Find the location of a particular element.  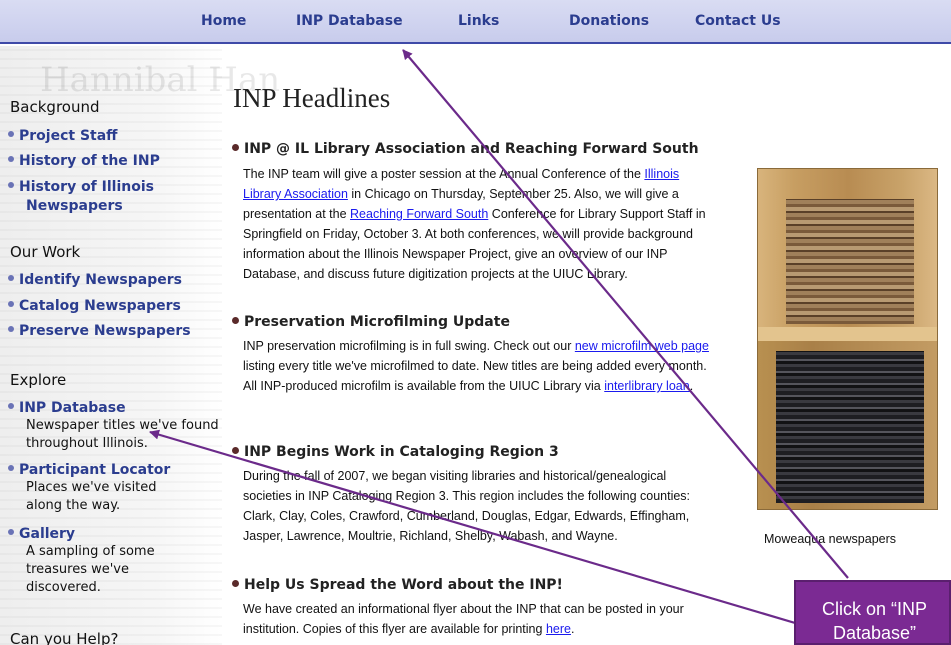

sidebar-item-history-illinois: History of Illinois is located at coordinates (81, 187).